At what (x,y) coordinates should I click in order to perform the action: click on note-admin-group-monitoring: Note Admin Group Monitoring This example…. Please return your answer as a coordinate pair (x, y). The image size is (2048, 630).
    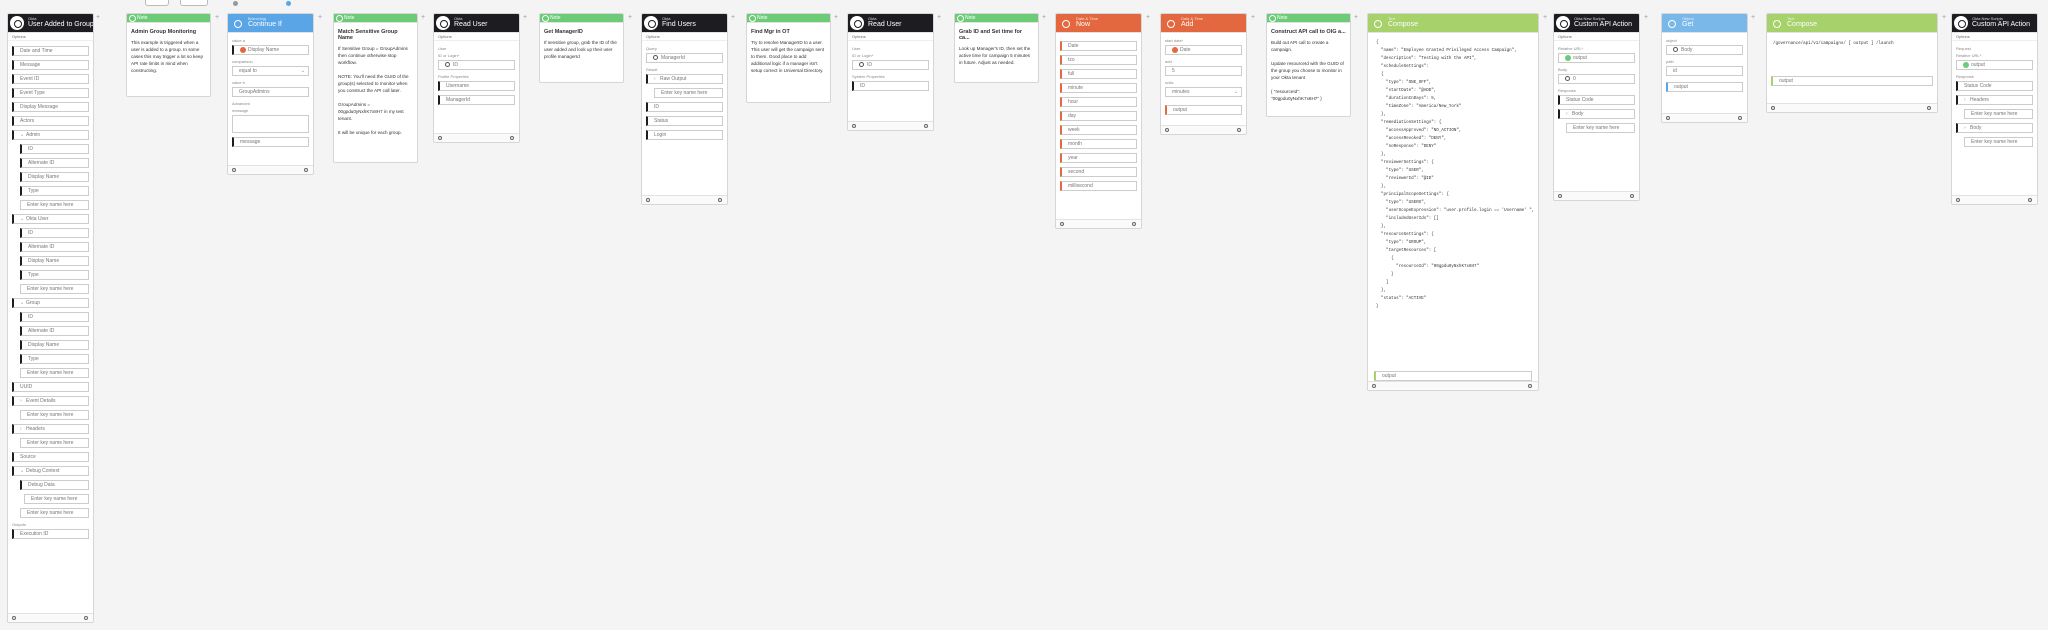
    Looking at the image, I should click on (168, 55).